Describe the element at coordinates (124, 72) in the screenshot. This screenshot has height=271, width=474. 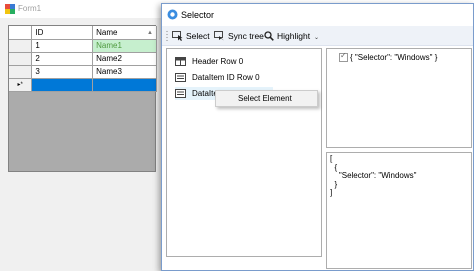
I see `cell-name: Name3` at that location.